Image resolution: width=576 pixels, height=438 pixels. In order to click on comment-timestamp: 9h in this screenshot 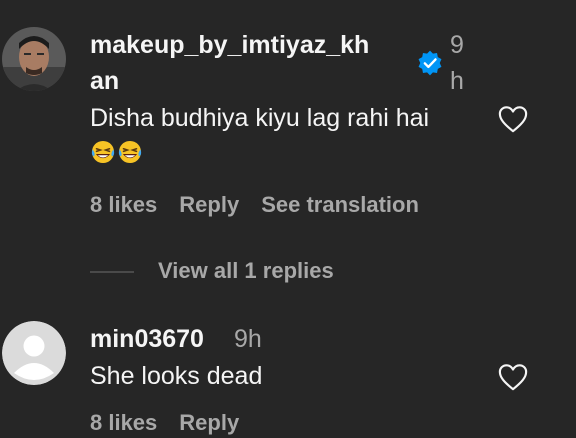, I will do `click(248, 339)`.